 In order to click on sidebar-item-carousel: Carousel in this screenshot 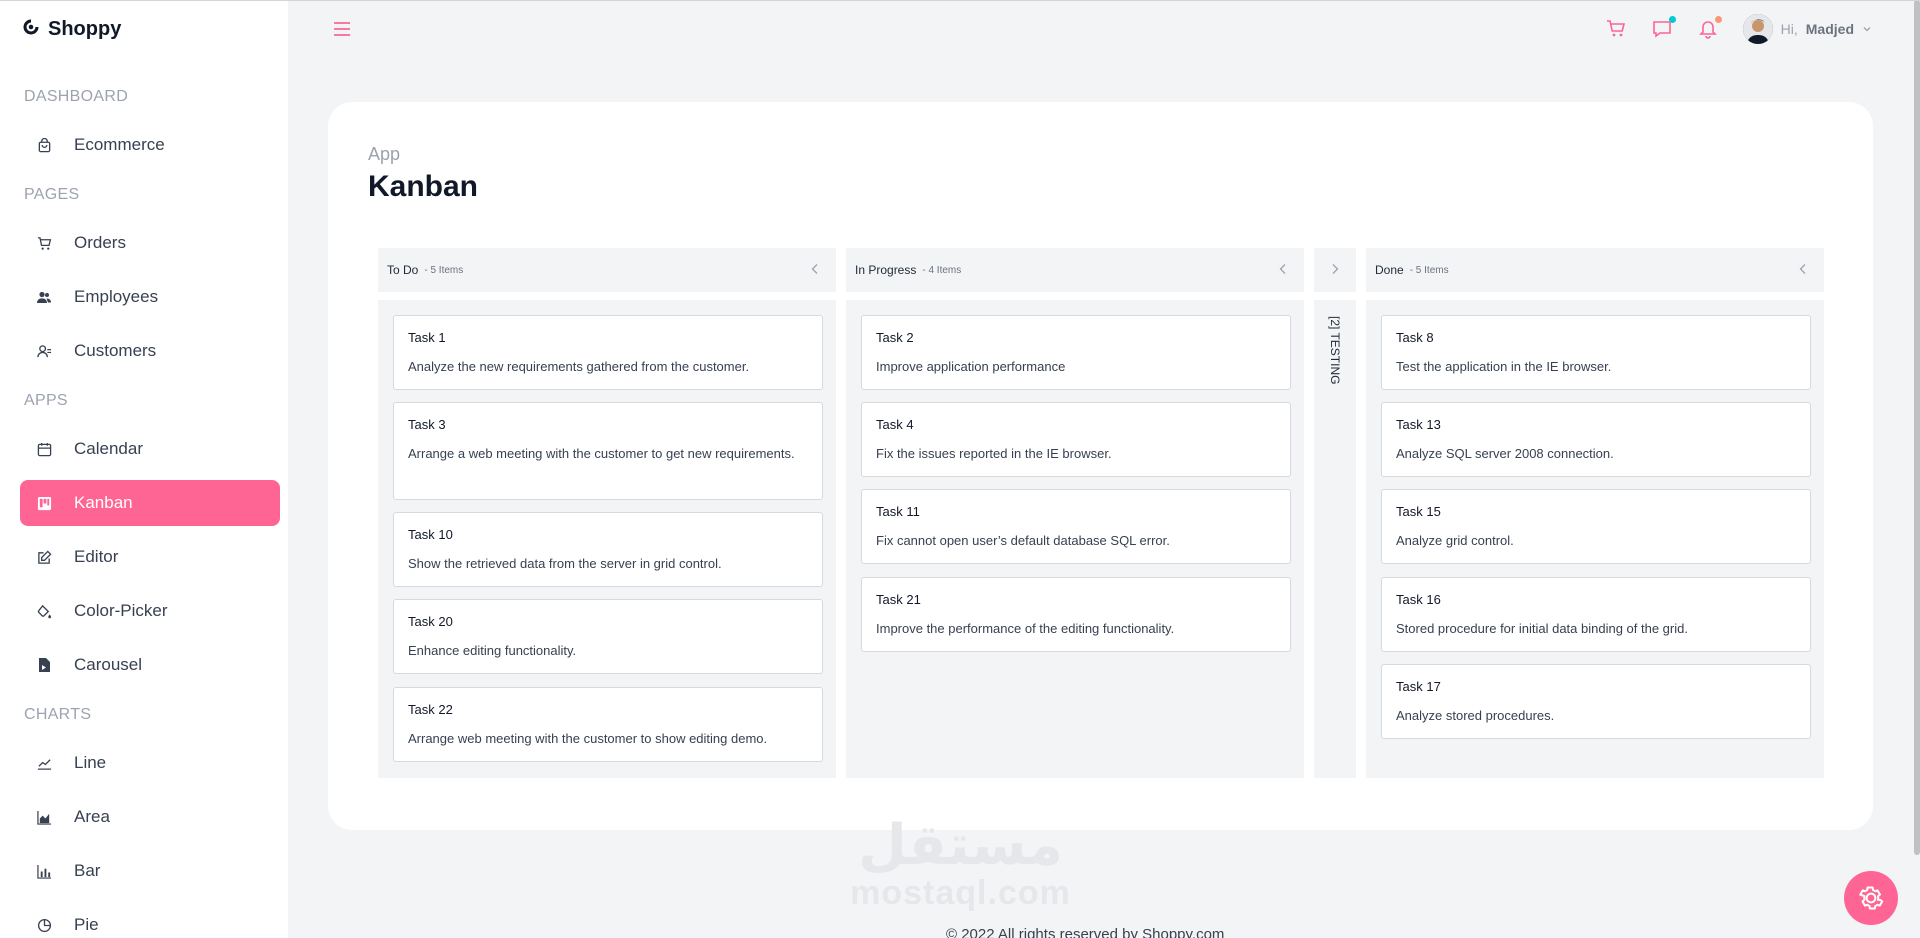, I will do `click(150, 665)`.